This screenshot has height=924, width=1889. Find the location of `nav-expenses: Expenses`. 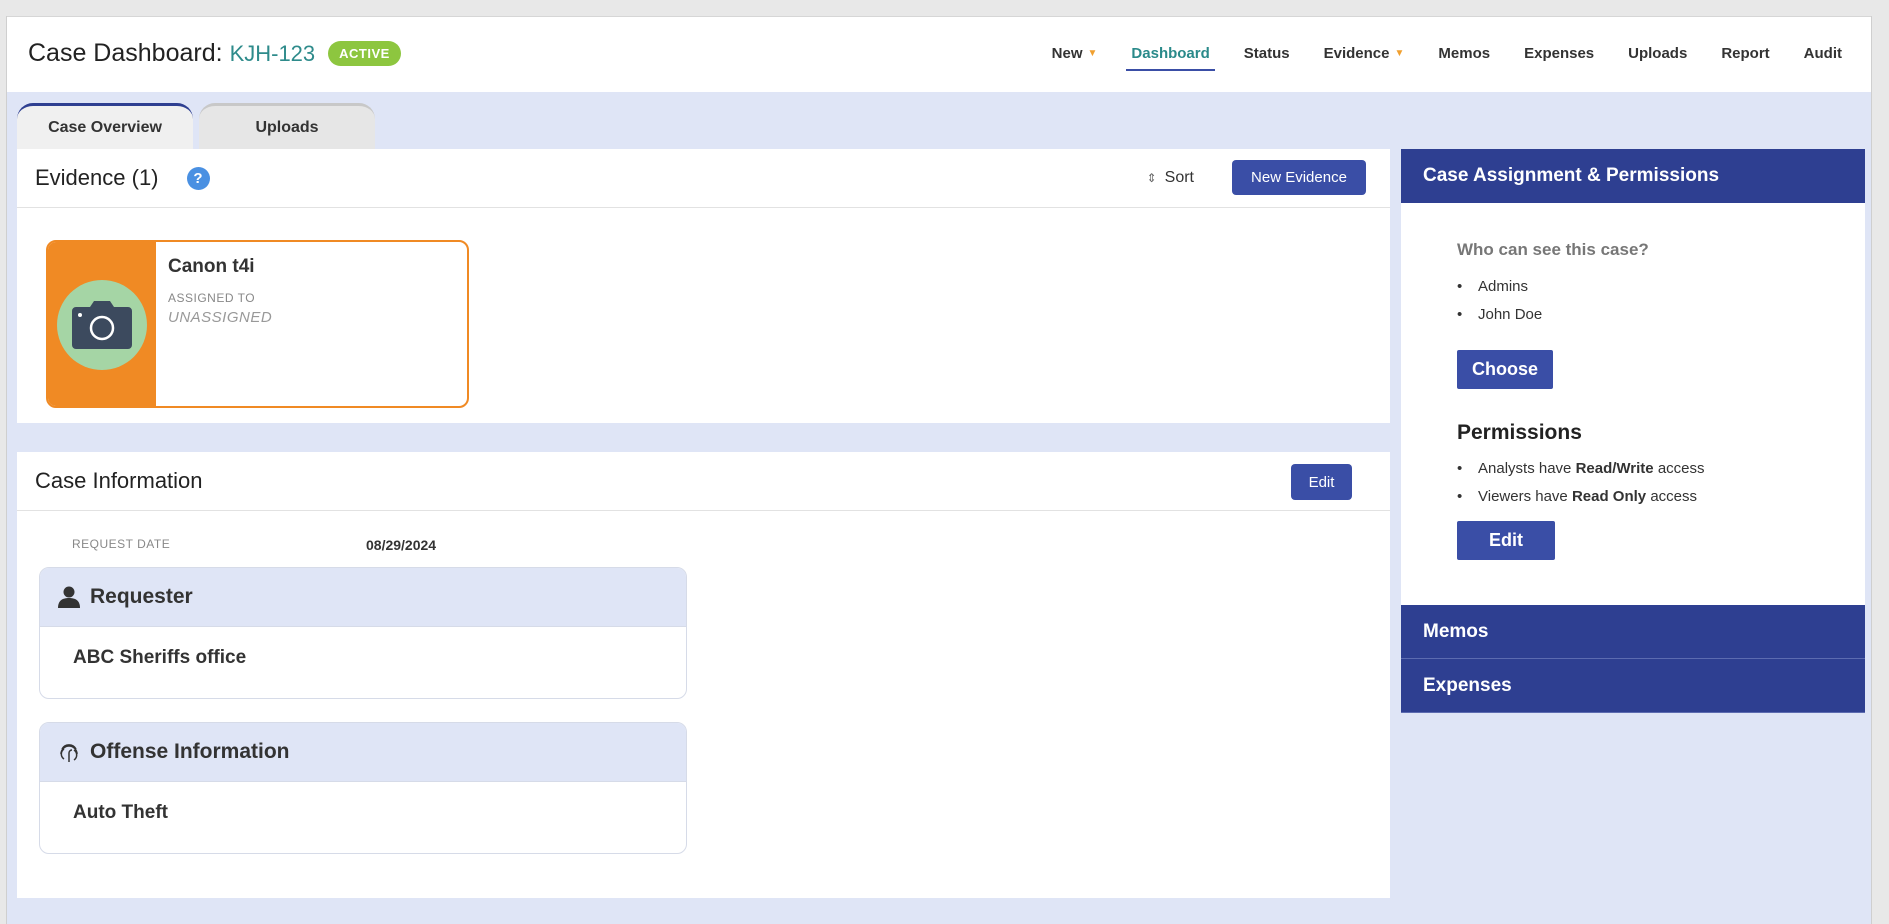

nav-expenses: Expenses is located at coordinates (1559, 53).